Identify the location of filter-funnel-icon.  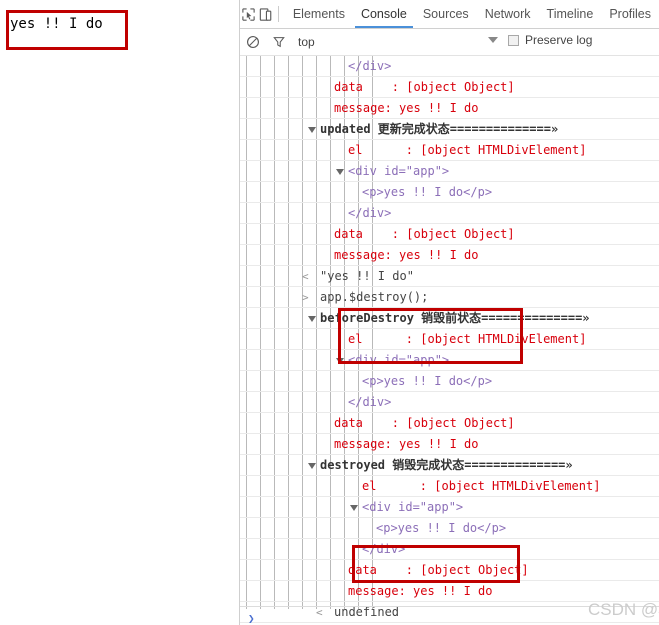
(279, 42).